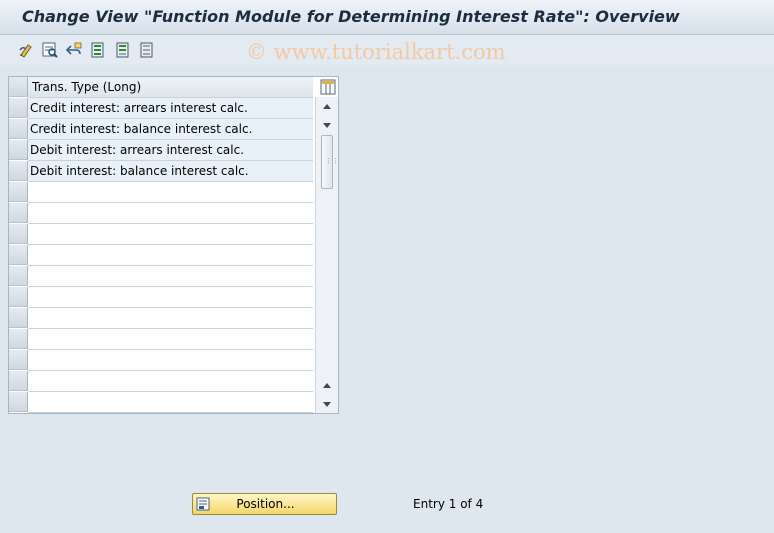 This screenshot has width=774, height=533. Describe the element at coordinates (327, 255) in the screenshot. I see `vertical-scrollbar: ⋮⋮` at that location.